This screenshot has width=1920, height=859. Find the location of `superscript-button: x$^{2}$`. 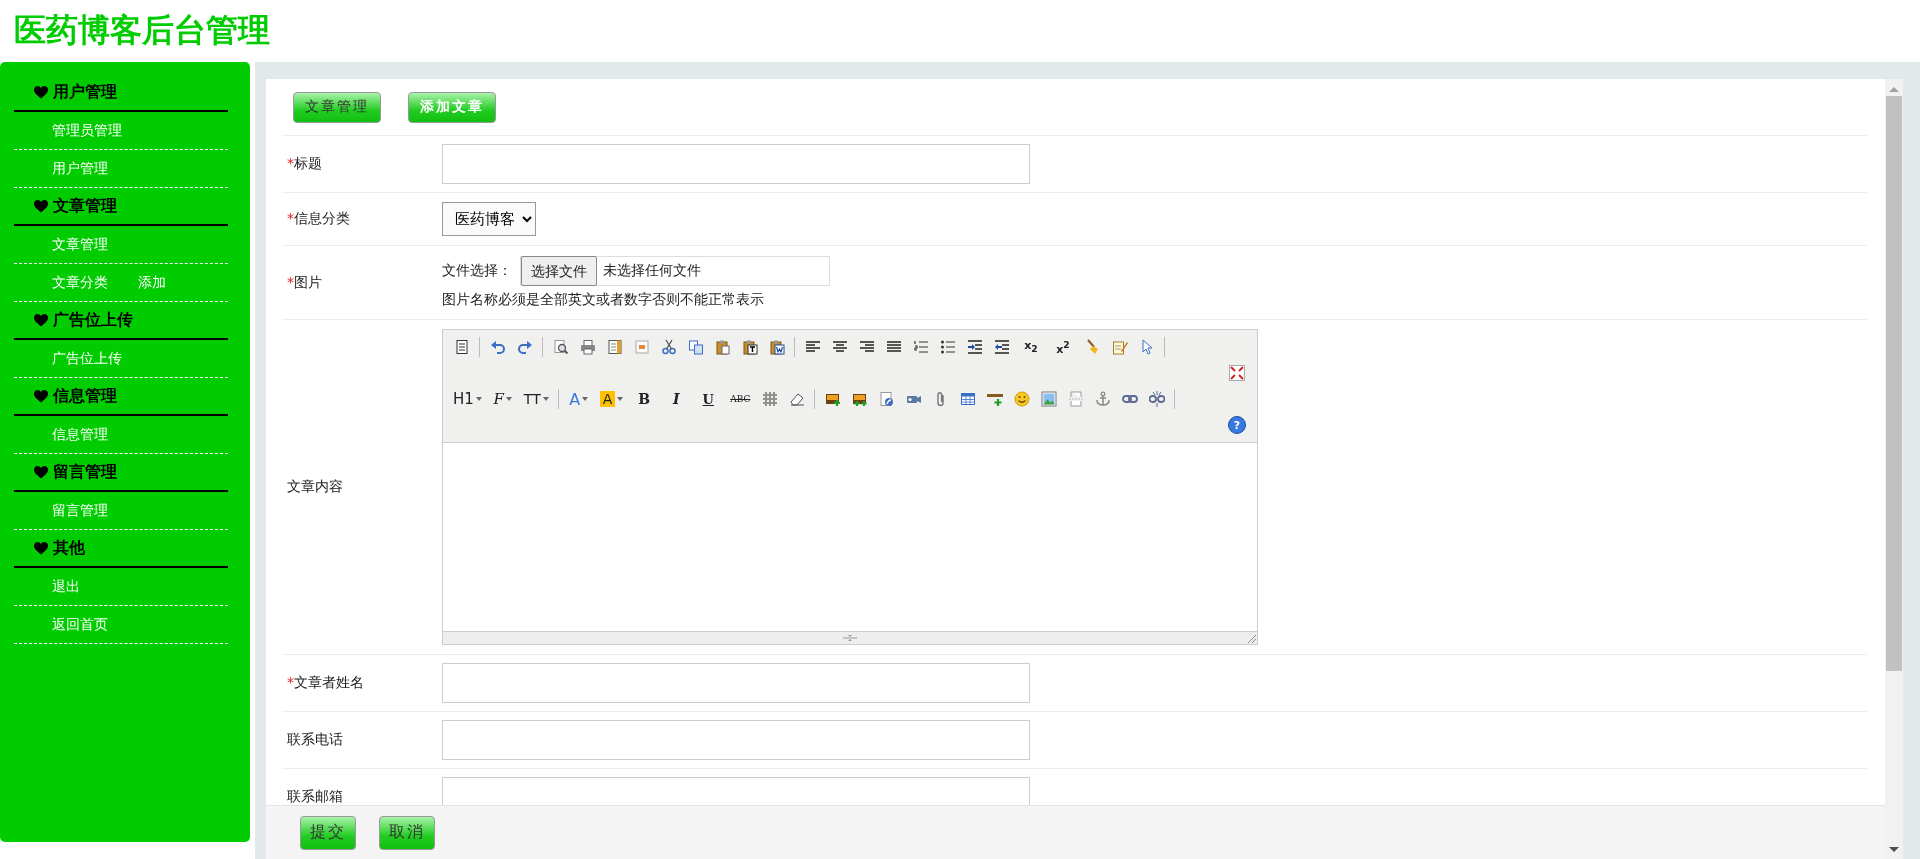

superscript-button: x$^{2}$ is located at coordinates (1063, 347).